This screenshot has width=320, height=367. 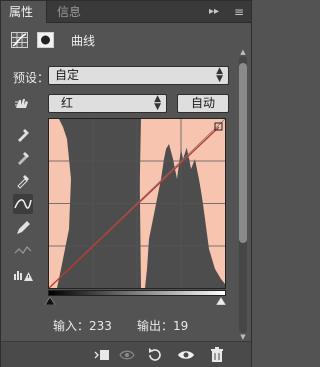 I want to click on collapse-panel-button: ▸▸, so click(x=214, y=12).